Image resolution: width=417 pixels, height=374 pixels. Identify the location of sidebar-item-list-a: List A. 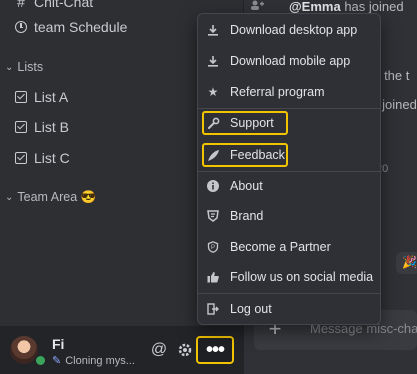
(41, 97).